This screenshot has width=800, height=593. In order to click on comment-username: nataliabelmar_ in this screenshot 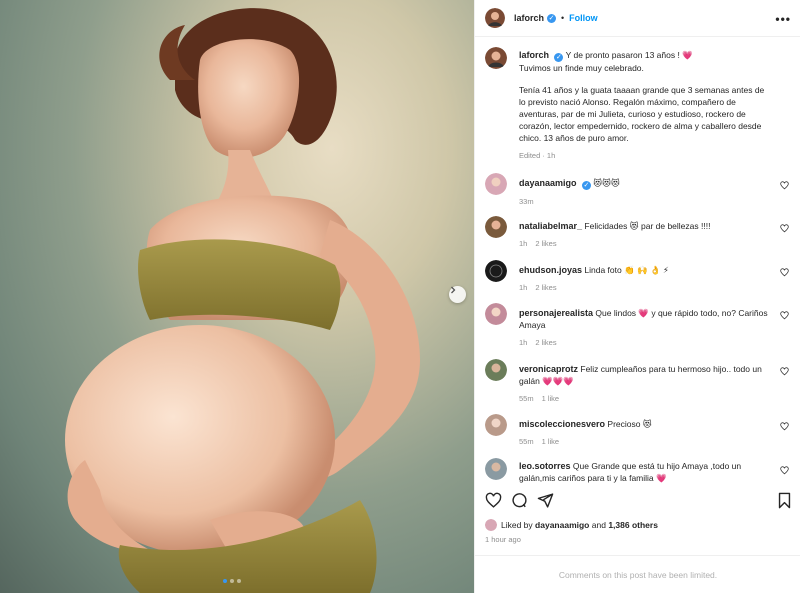, I will do `click(550, 226)`.